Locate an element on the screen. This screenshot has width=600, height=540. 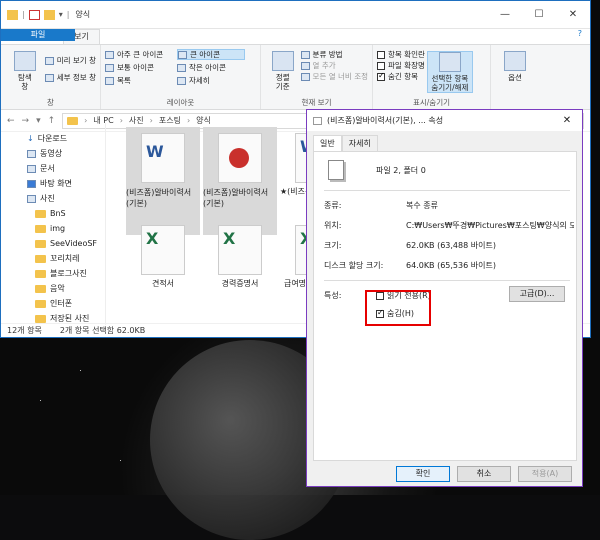
nav-item-folder: BnS is located at coordinates (53, 213).